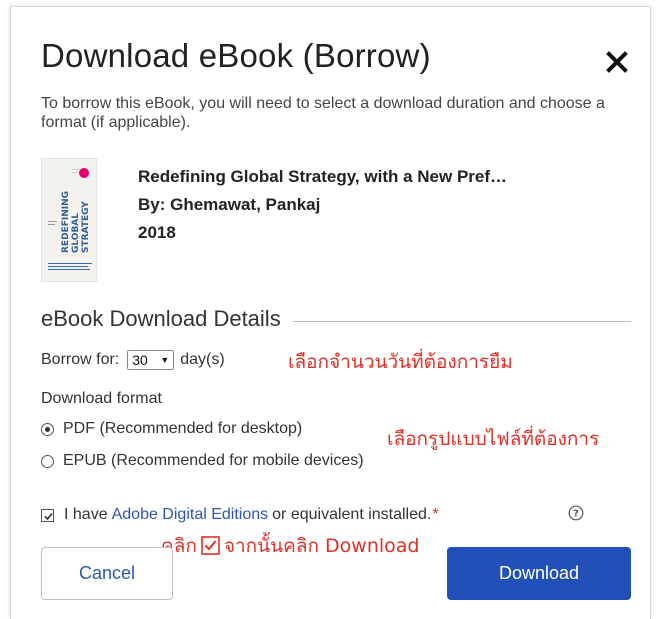 Image resolution: width=661 pixels, height=619 pixels. What do you see at coordinates (210, 545) in the screenshot?
I see `checkbox-checked-icon` at bounding box center [210, 545].